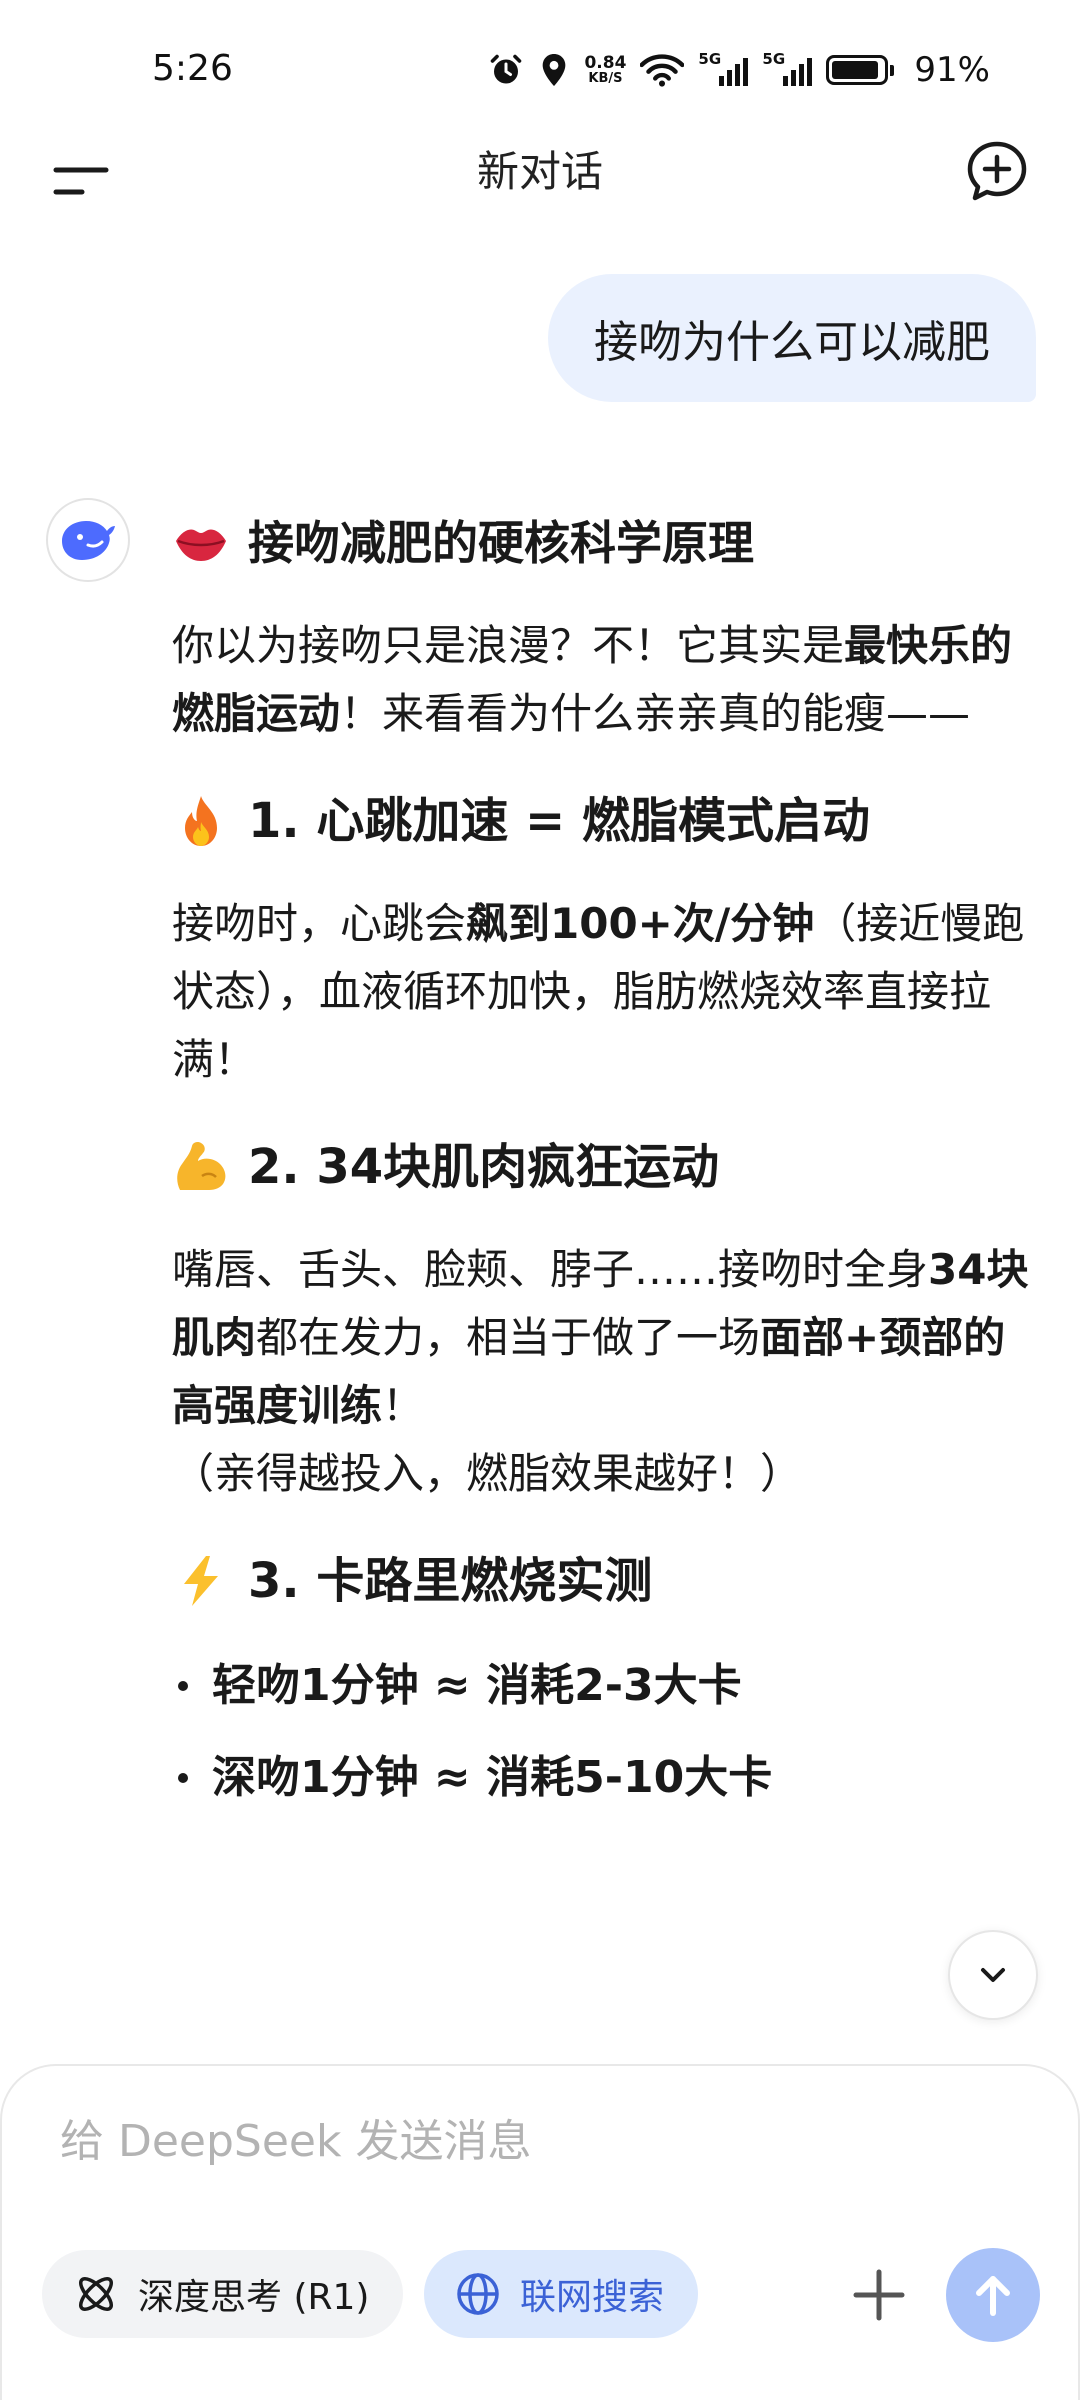  I want to click on battery-fill, so click(855, 70).